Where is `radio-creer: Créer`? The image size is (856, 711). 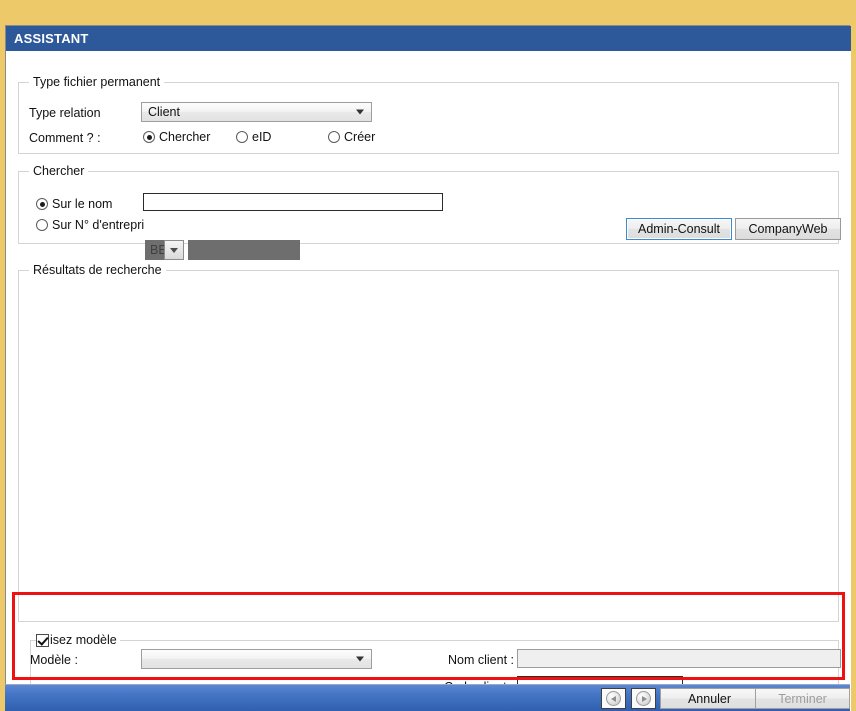
radio-creer: Créer is located at coordinates (351, 137).